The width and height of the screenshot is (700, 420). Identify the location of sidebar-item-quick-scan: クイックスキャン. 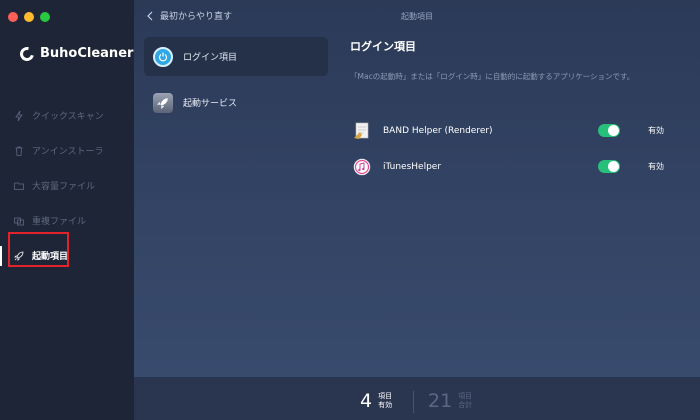
(67, 115).